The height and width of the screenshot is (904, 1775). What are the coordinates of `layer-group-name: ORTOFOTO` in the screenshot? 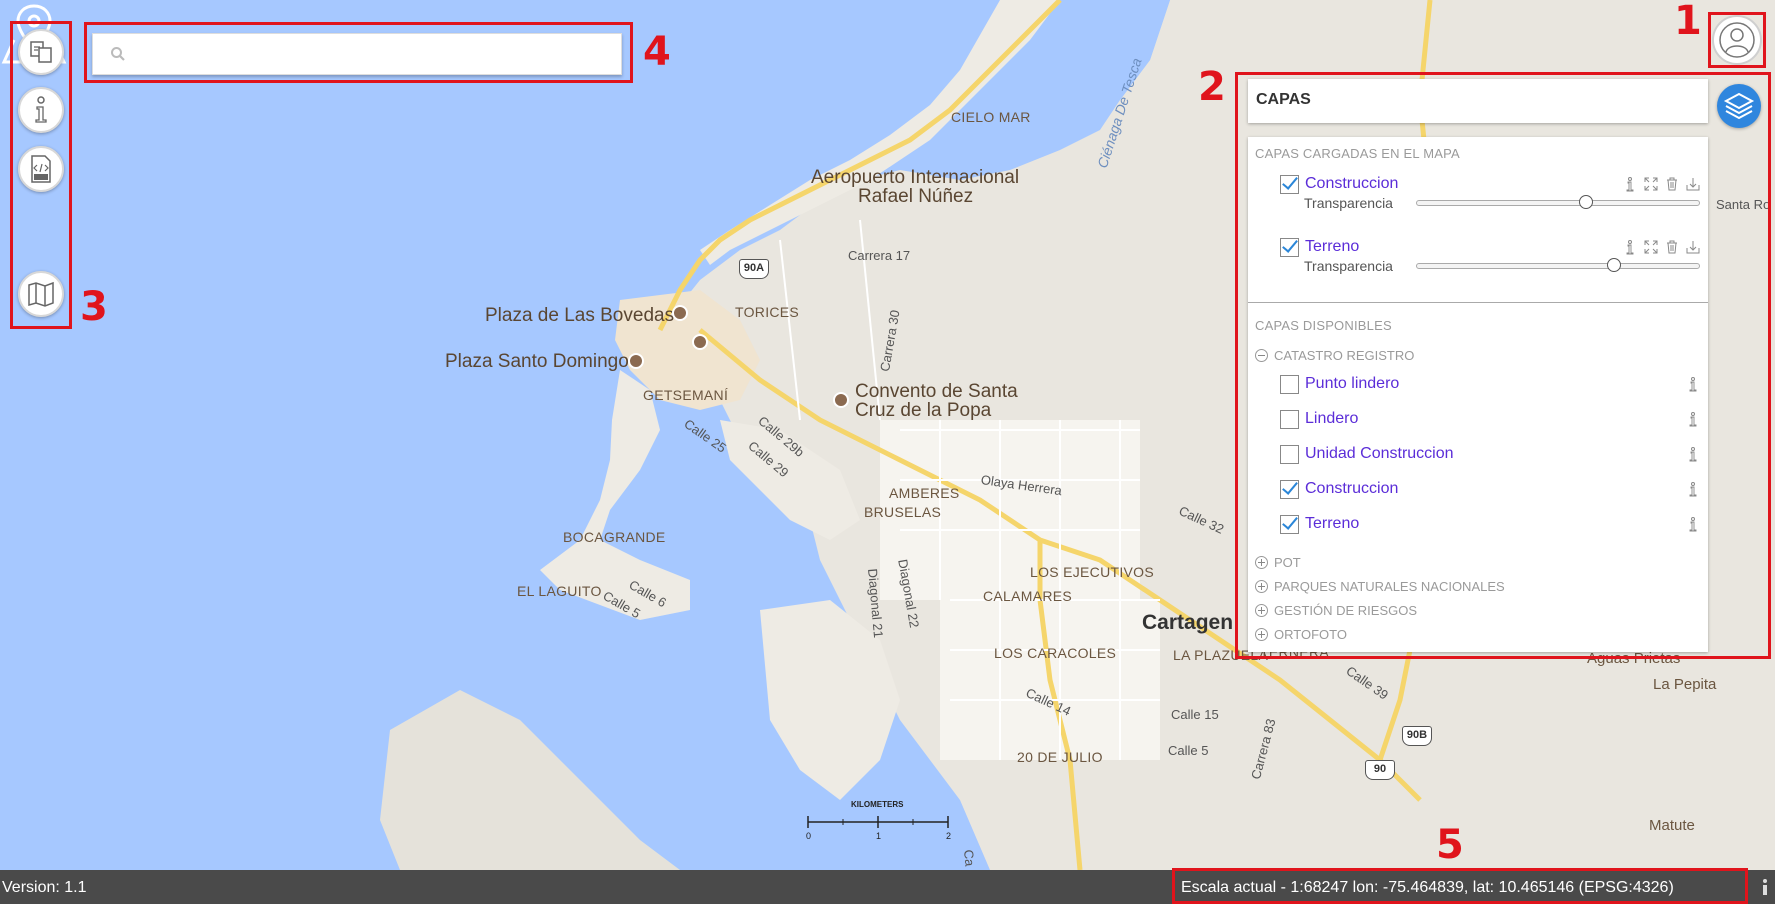 It's located at (1310, 634).